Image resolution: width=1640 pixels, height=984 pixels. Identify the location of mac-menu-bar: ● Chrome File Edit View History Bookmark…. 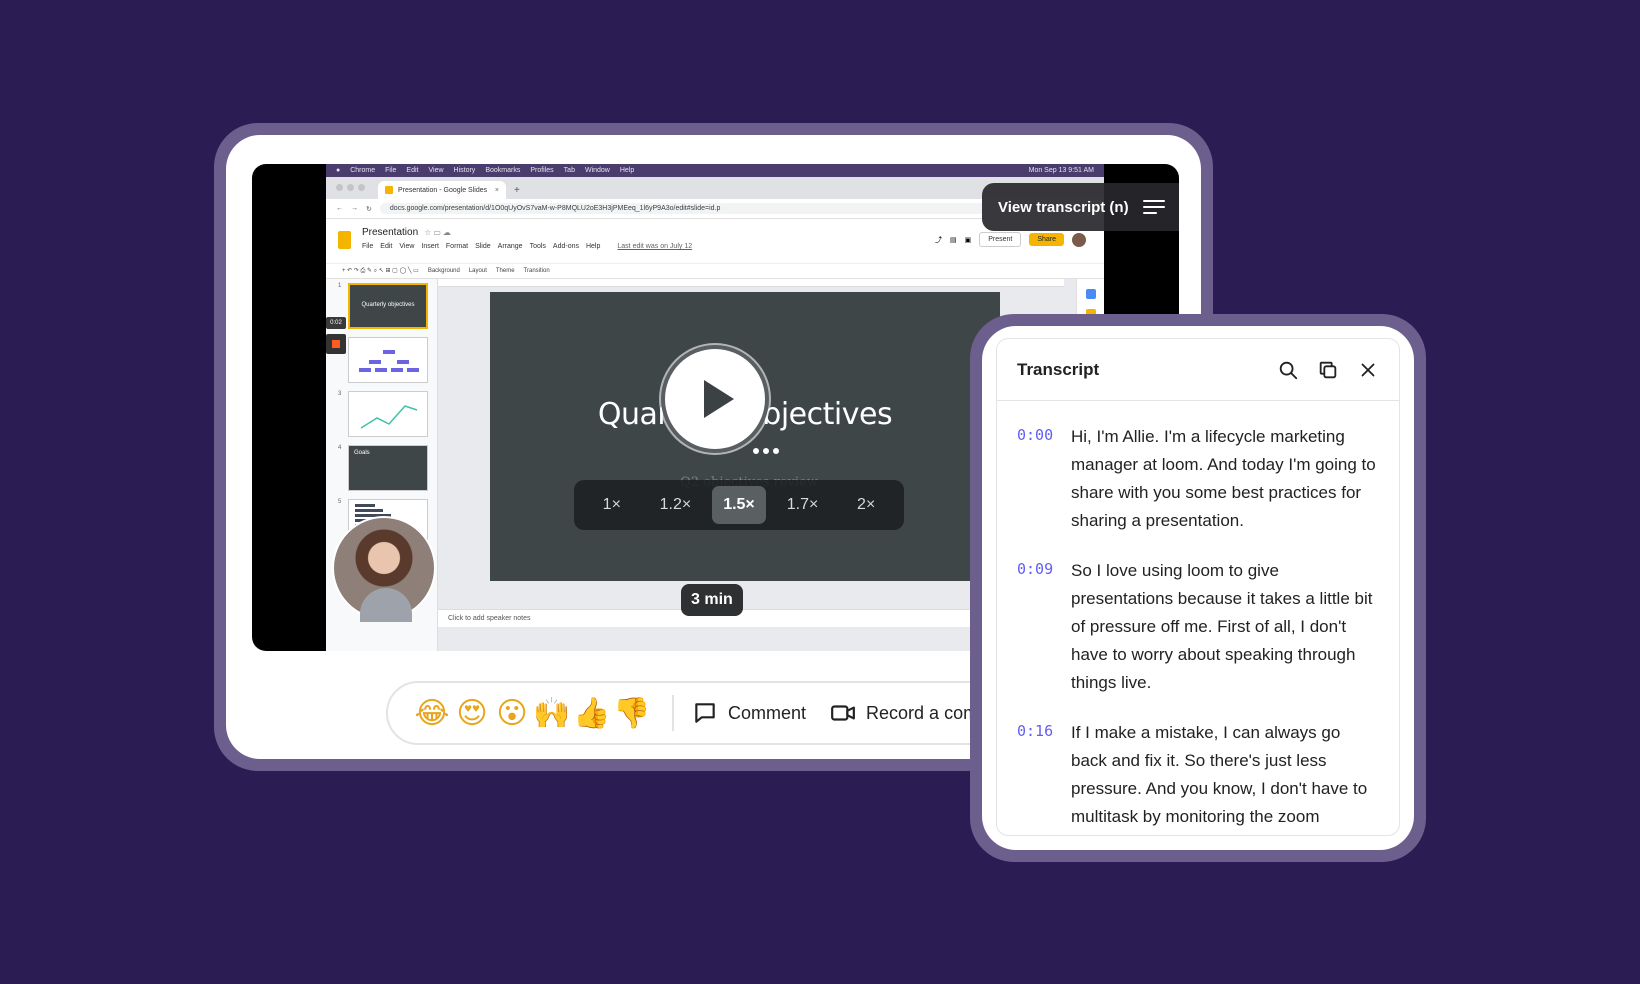
(715, 170).